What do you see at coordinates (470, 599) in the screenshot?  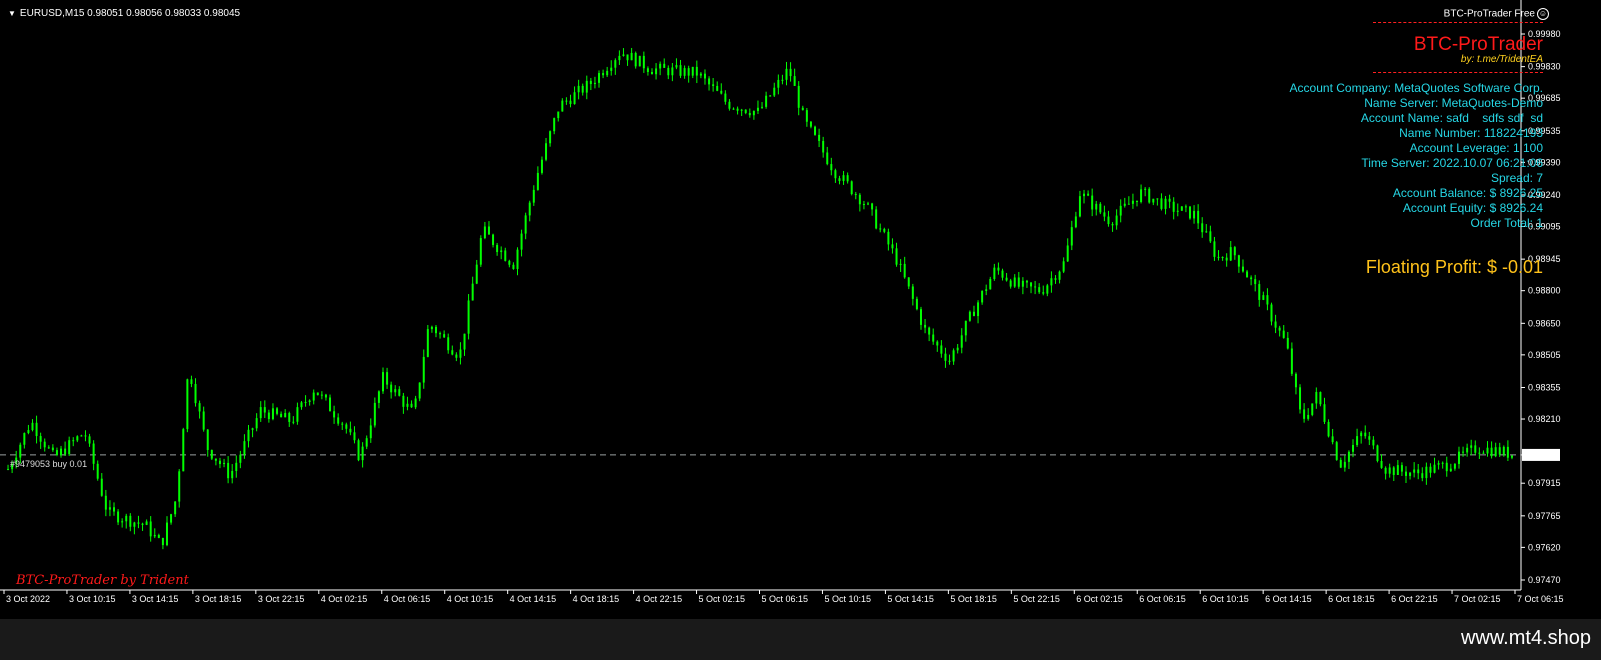 I see `time-tick-label: 4 Oct 10:15` at bounding box center [470, 599].